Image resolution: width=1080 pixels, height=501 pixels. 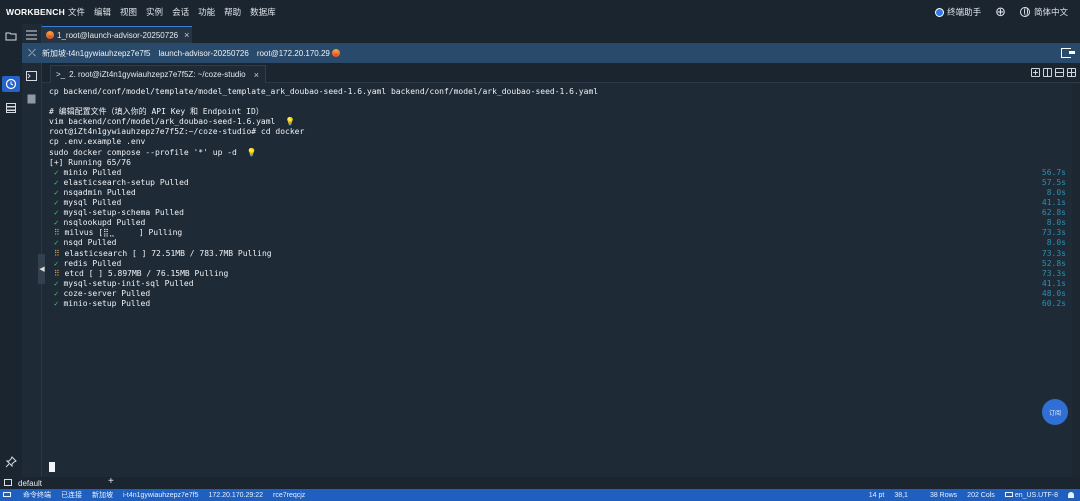 What do you see at coordinates (1035, 72) in the screenshot?
I see `new-split-icon` at bounding box center [1035, 72].